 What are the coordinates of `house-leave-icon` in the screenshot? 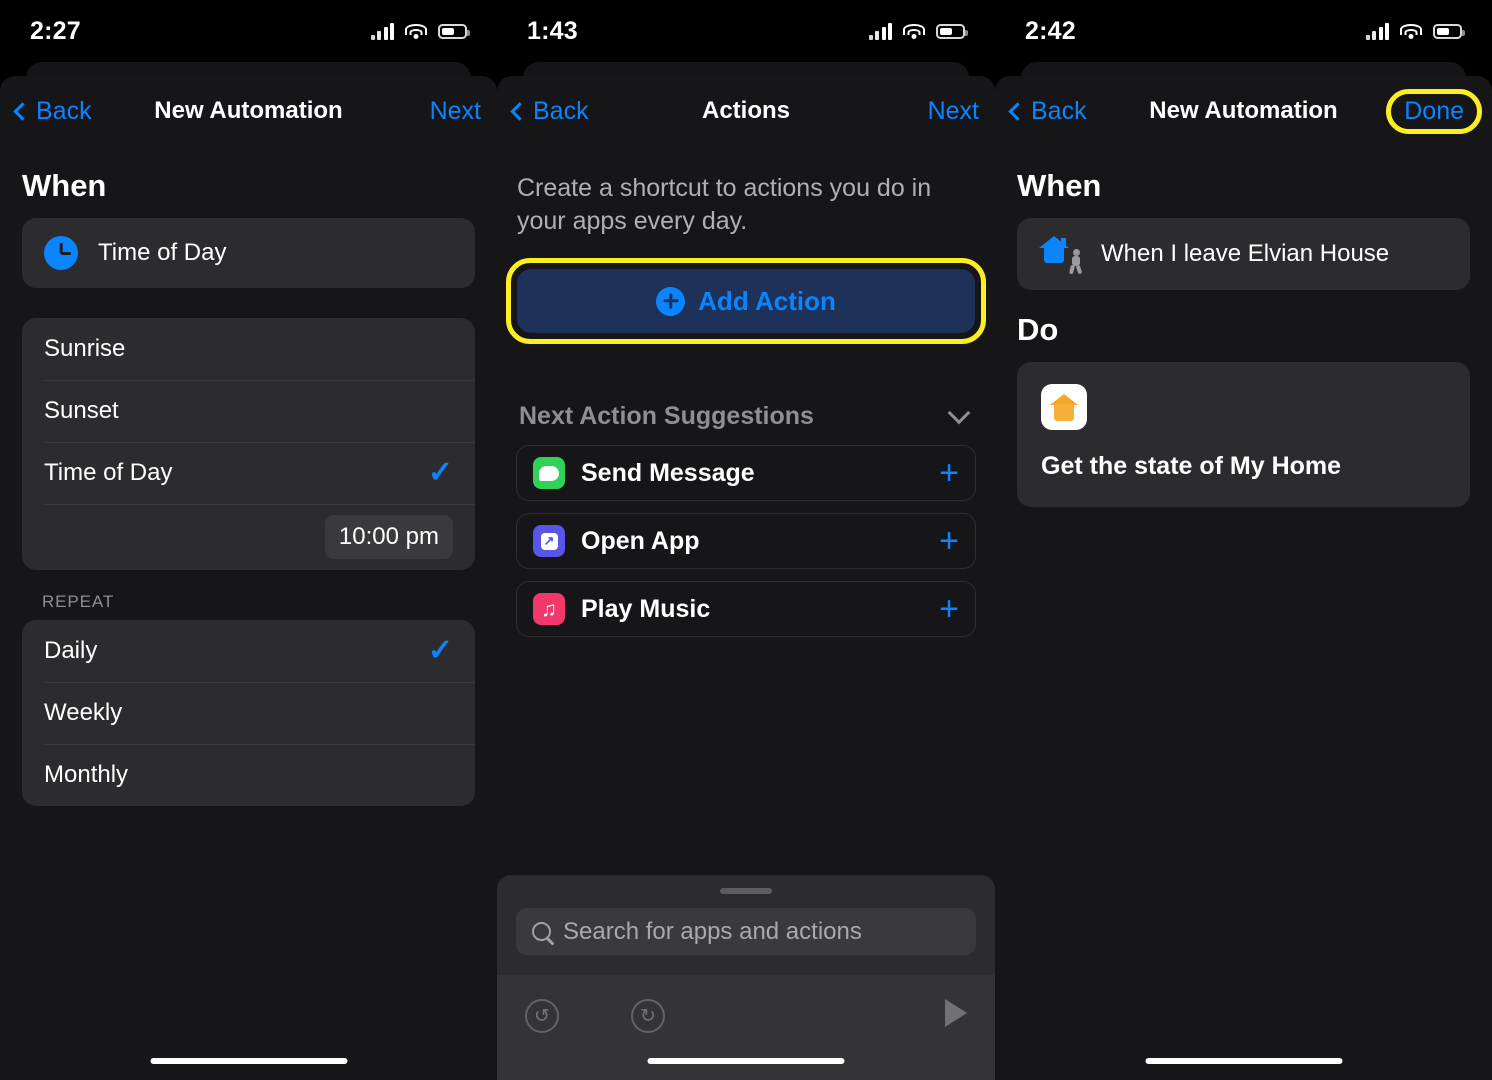 It's located at (1062, 254).